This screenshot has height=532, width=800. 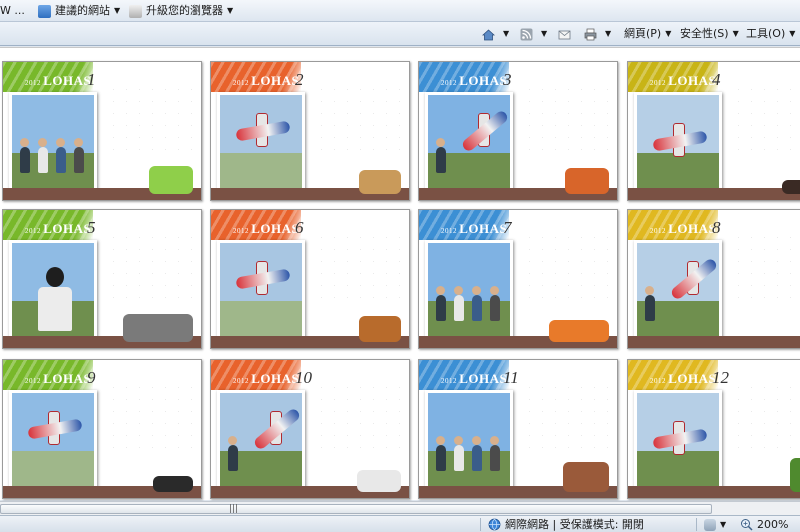 I want to click on feeds-button: ▼, so click(x=533, y=34).